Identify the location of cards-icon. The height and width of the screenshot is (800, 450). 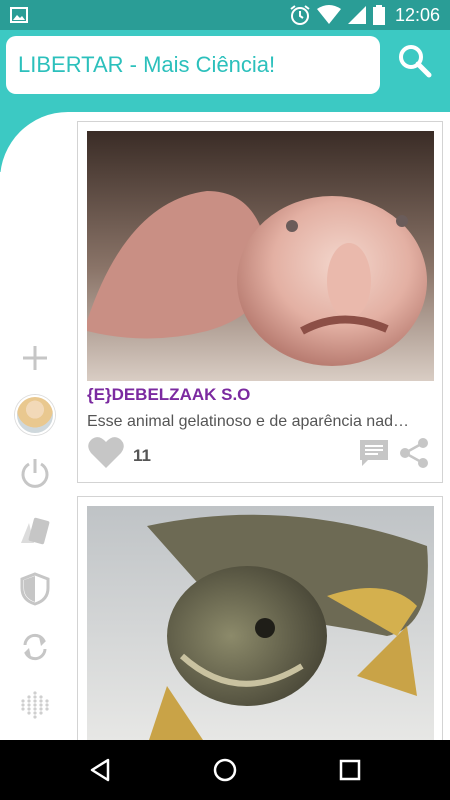
(35, 532).